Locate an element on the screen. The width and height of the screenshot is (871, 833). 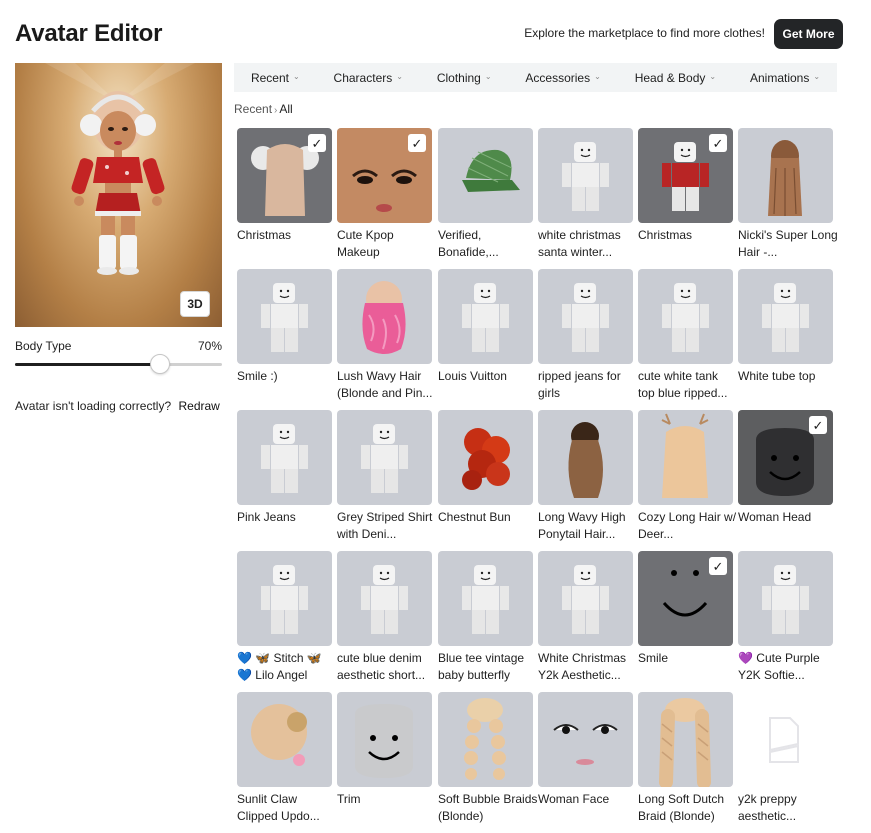
body-type-slider-thumb is located at coordinates (160, 364).